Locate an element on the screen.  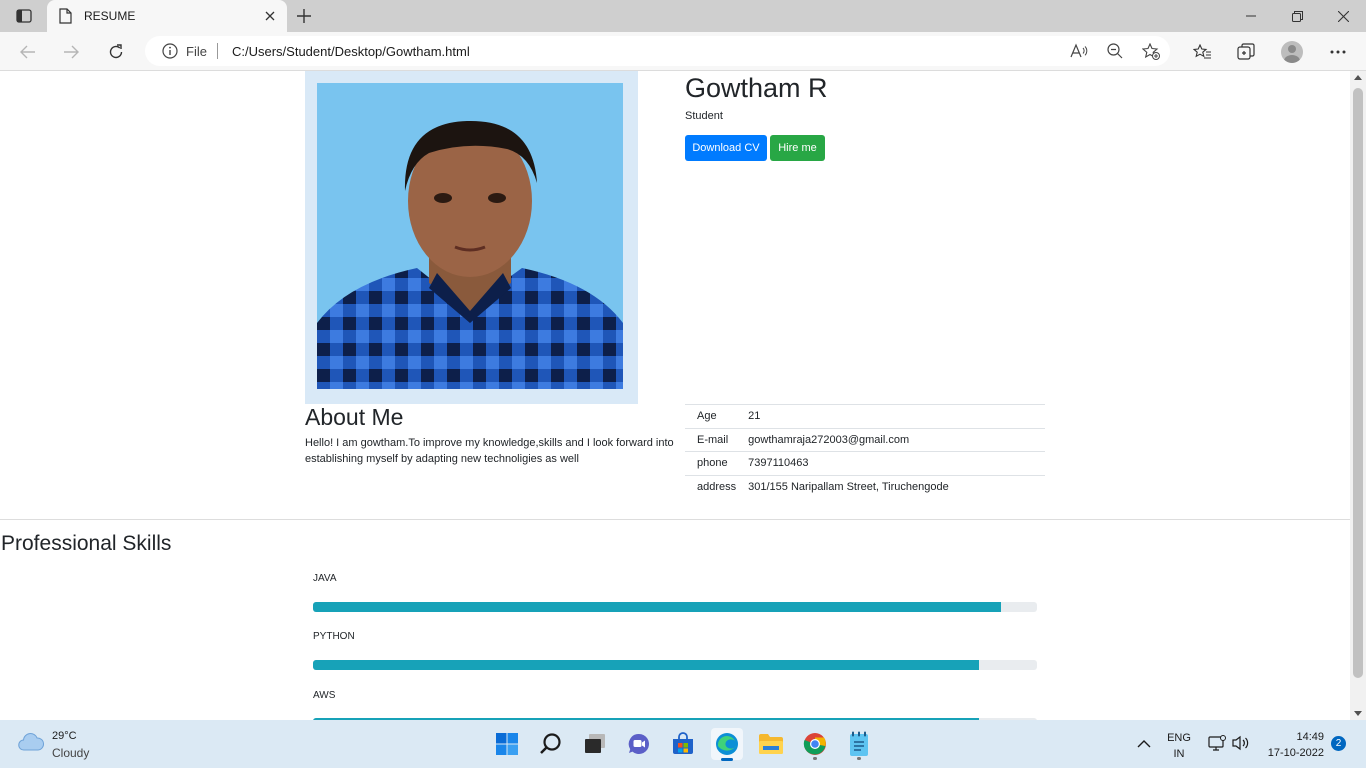
store-icon is located at coordinates (683, 744).